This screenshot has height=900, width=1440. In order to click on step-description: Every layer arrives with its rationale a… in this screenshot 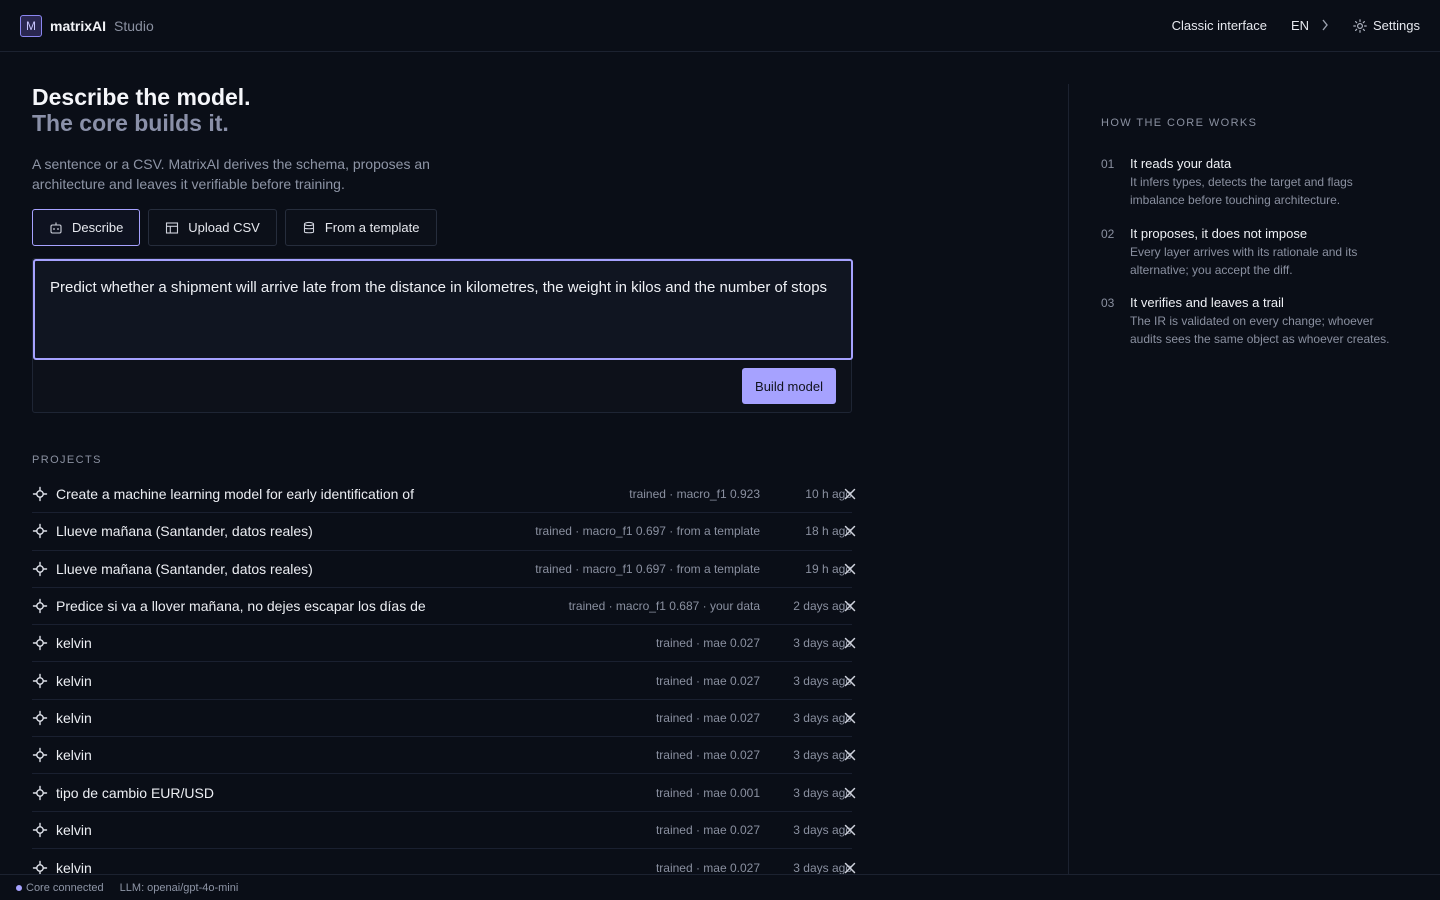, I will do `click(1244, 261)`.